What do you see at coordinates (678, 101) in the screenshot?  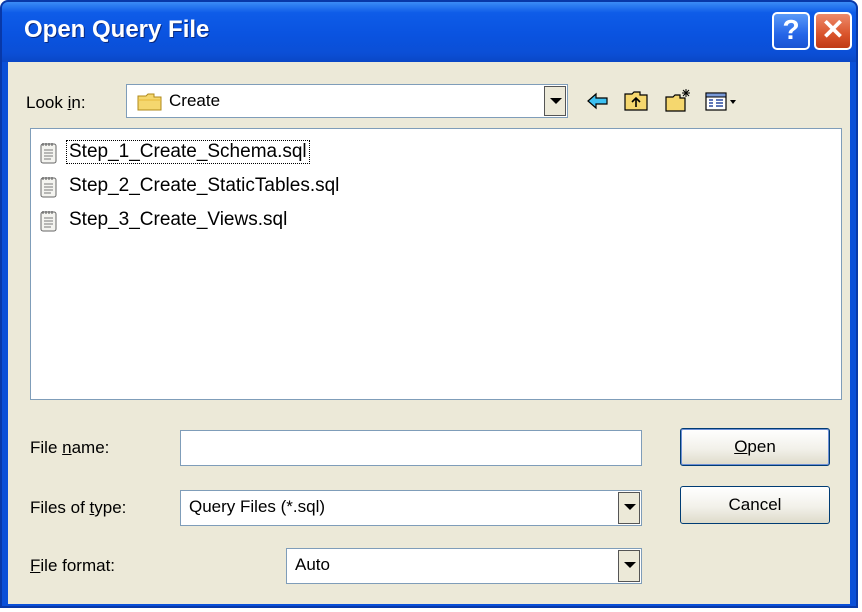 I see `new-folder-icon` at bounding box center [678, 101].